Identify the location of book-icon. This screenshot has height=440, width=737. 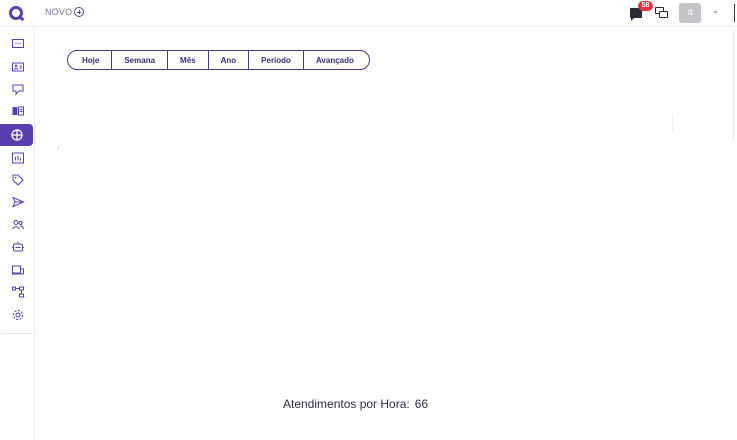
(18, 111).